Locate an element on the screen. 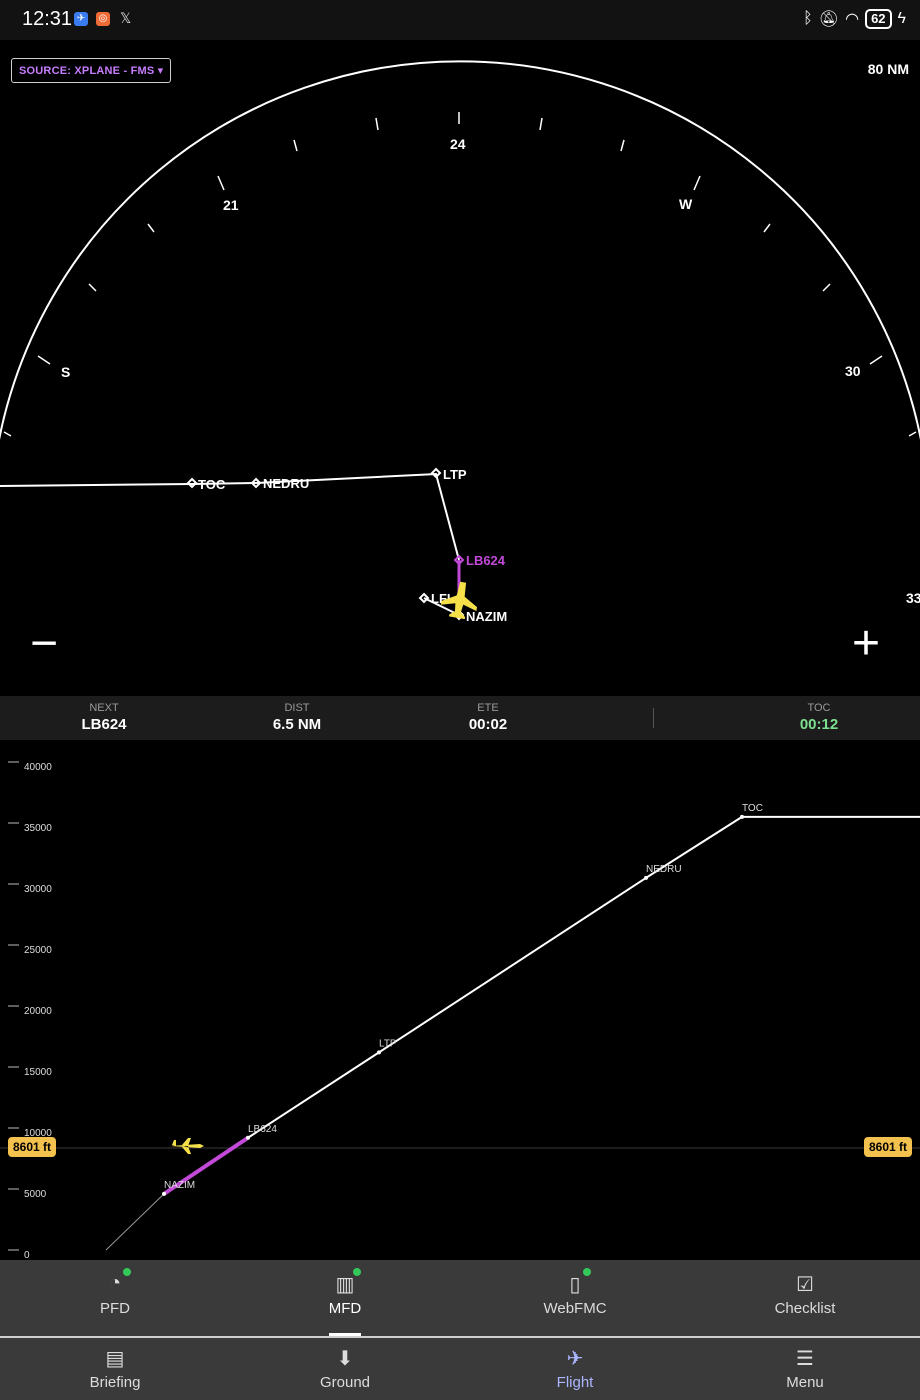  info-toc-value: 00:12 is located at coordinates (819, 724).